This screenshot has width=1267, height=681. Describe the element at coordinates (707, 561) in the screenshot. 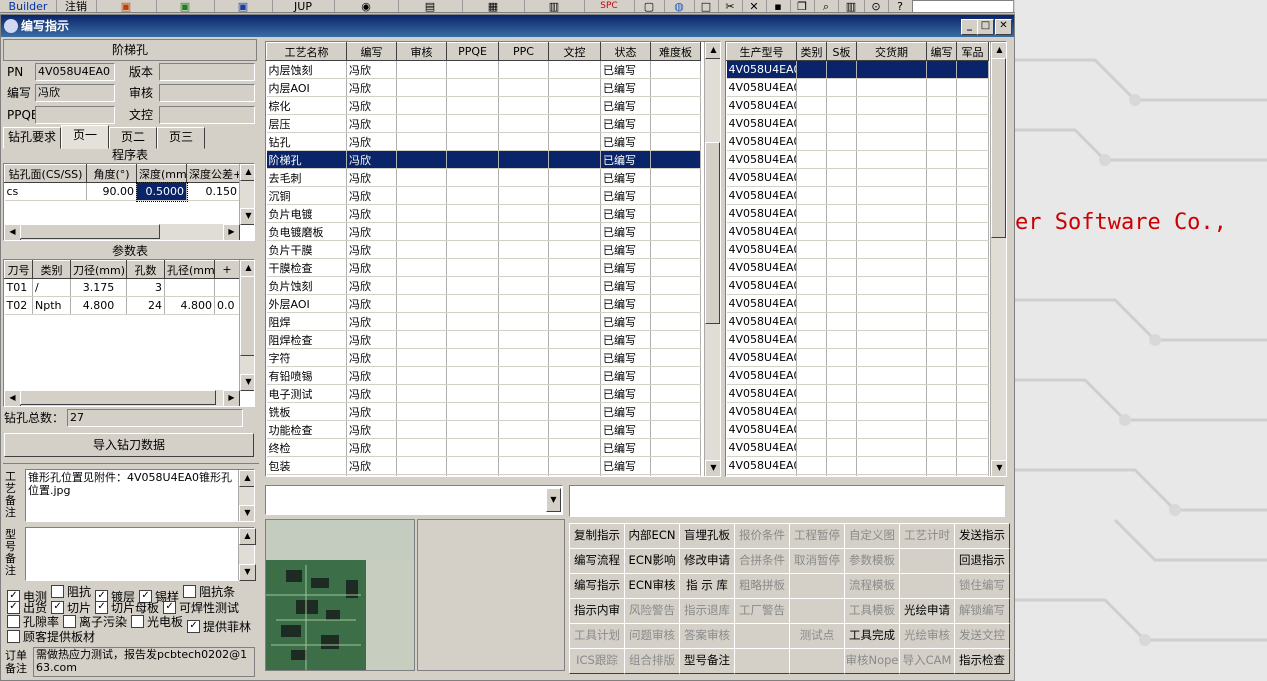

I see `action-button: 修改申请` at that location.